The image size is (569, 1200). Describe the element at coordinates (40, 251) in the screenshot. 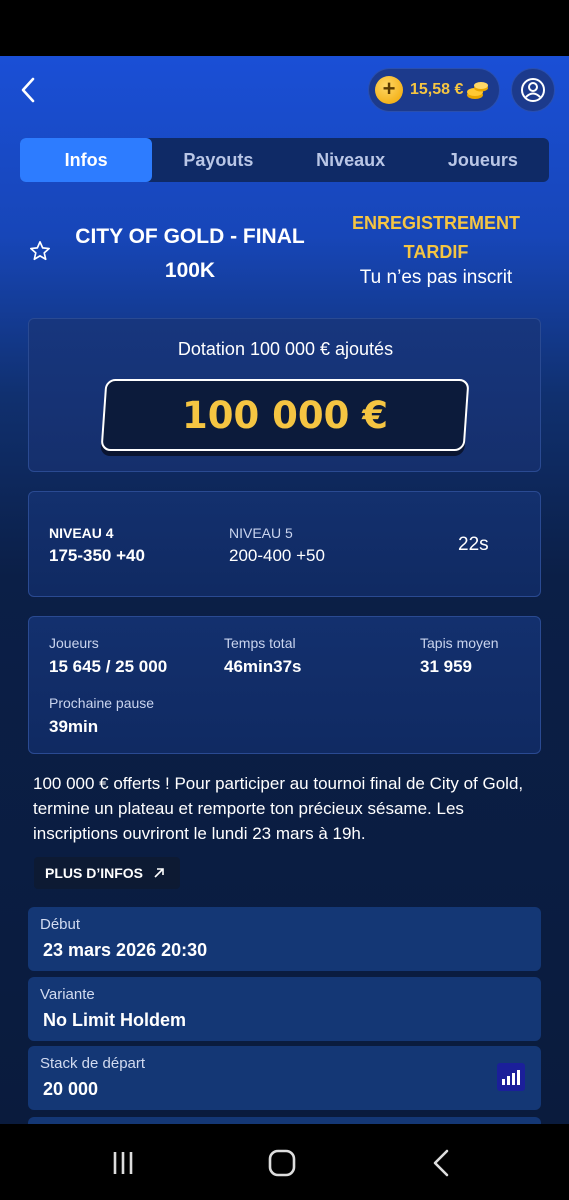

I see `favorite-star-icon` at that location.